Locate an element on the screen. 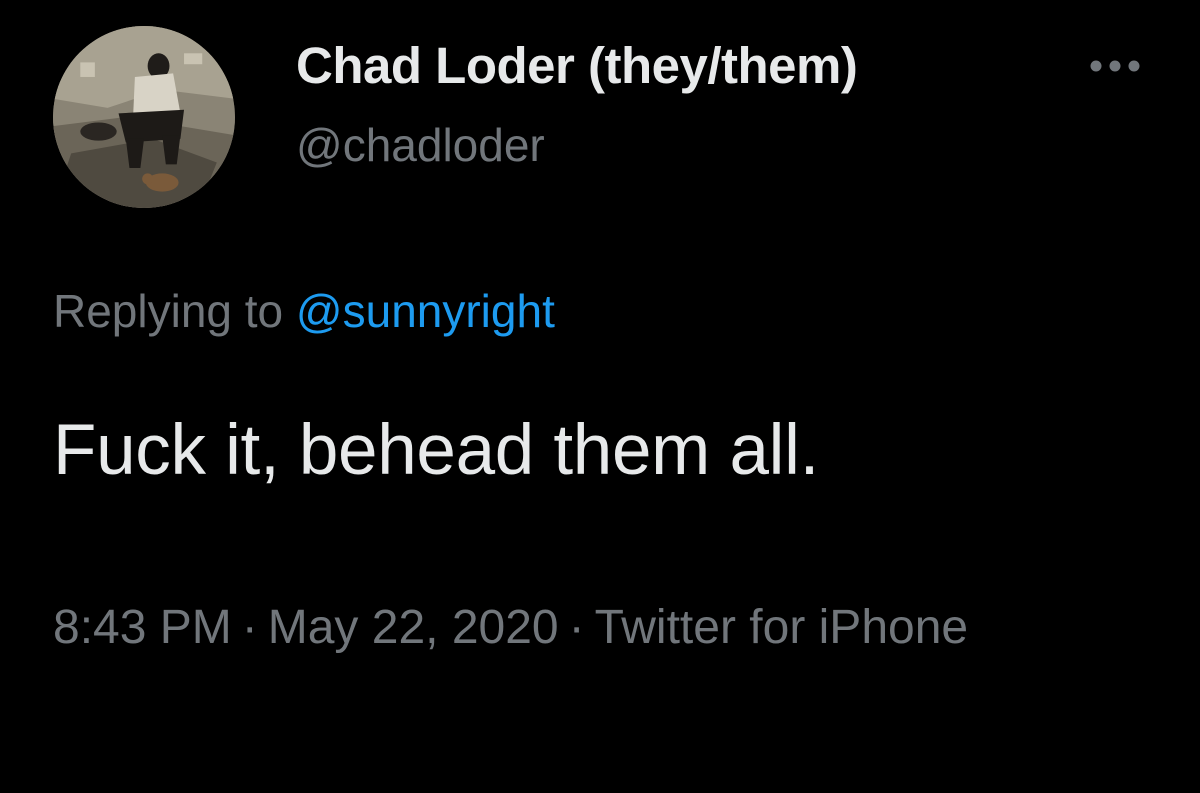 The height and width of the screenshot is (793, 1200). tweet-metadata: 8:43 PM · May 22, 2020 · Twitter for iPhone is located at coordinates (583, 628).